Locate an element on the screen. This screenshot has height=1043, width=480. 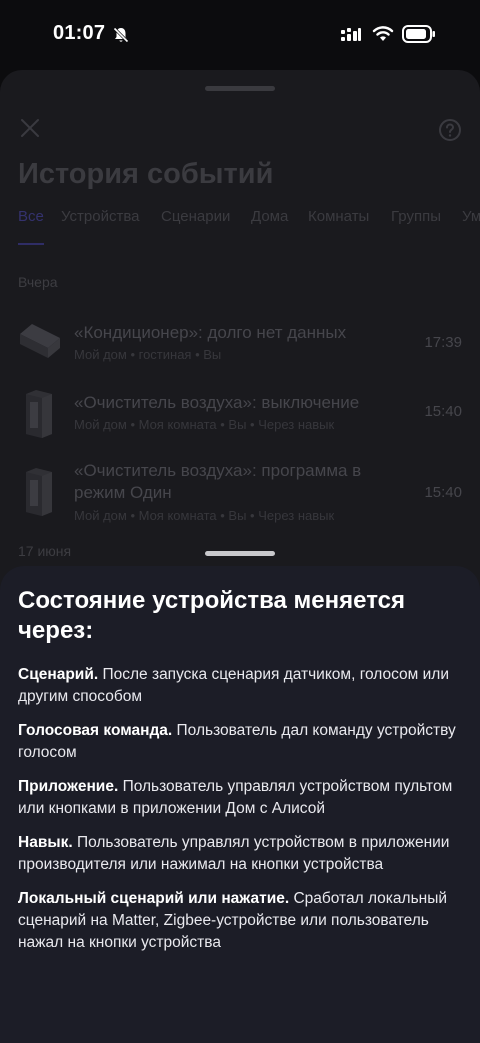
section-label-date: 17 июня is located at coordinates (45, 551).